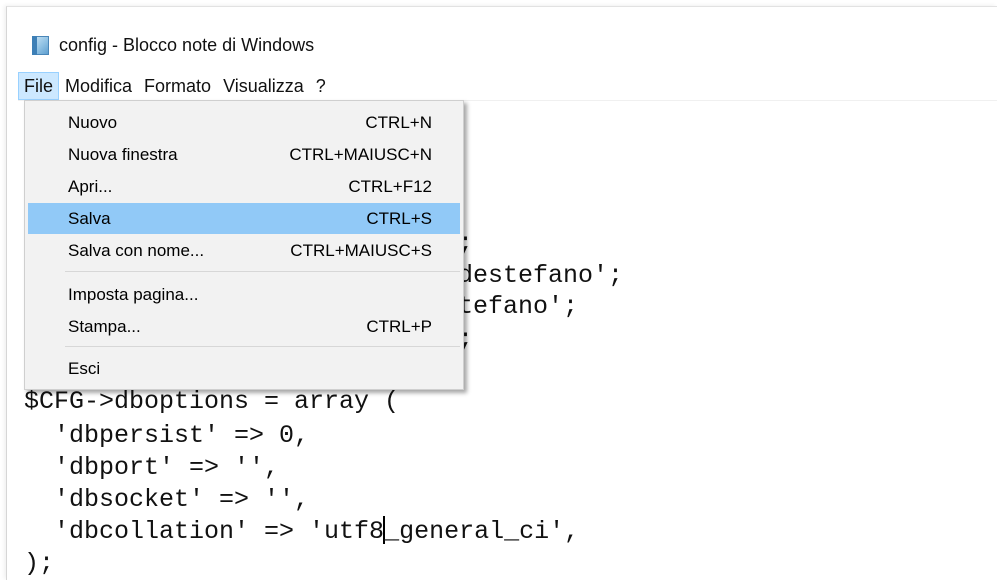 Image resolution: width=997 pixels, height=580 pixels. Describe the element at coordinates (321, 86) in the screenshot. I see `menu-help: ?` at that location.